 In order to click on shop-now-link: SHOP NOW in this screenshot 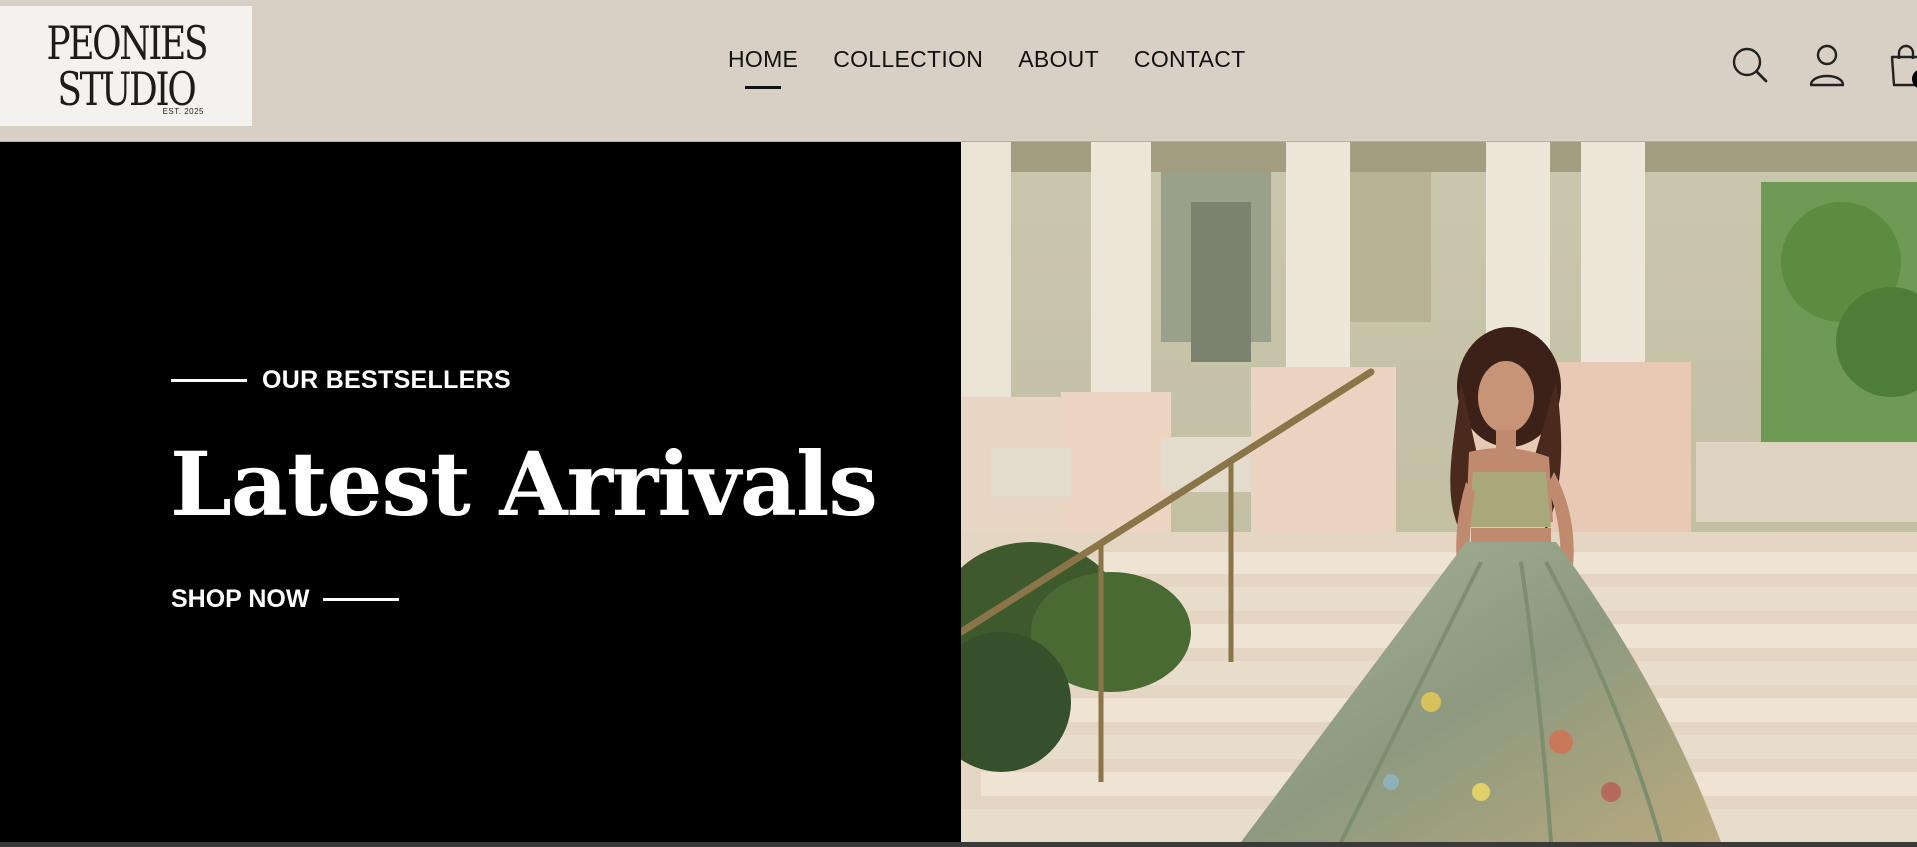, I will do `click(285, 599)`.